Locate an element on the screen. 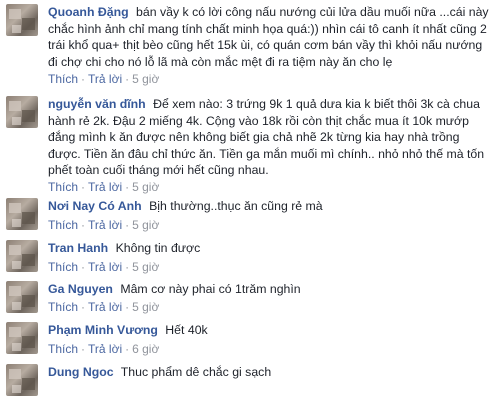 This screenshot has width=500, height=406. comment-body: Ga Nguyen Mâm cơ này phai có 1trăm nghìn is located at coordinates (270, 289).